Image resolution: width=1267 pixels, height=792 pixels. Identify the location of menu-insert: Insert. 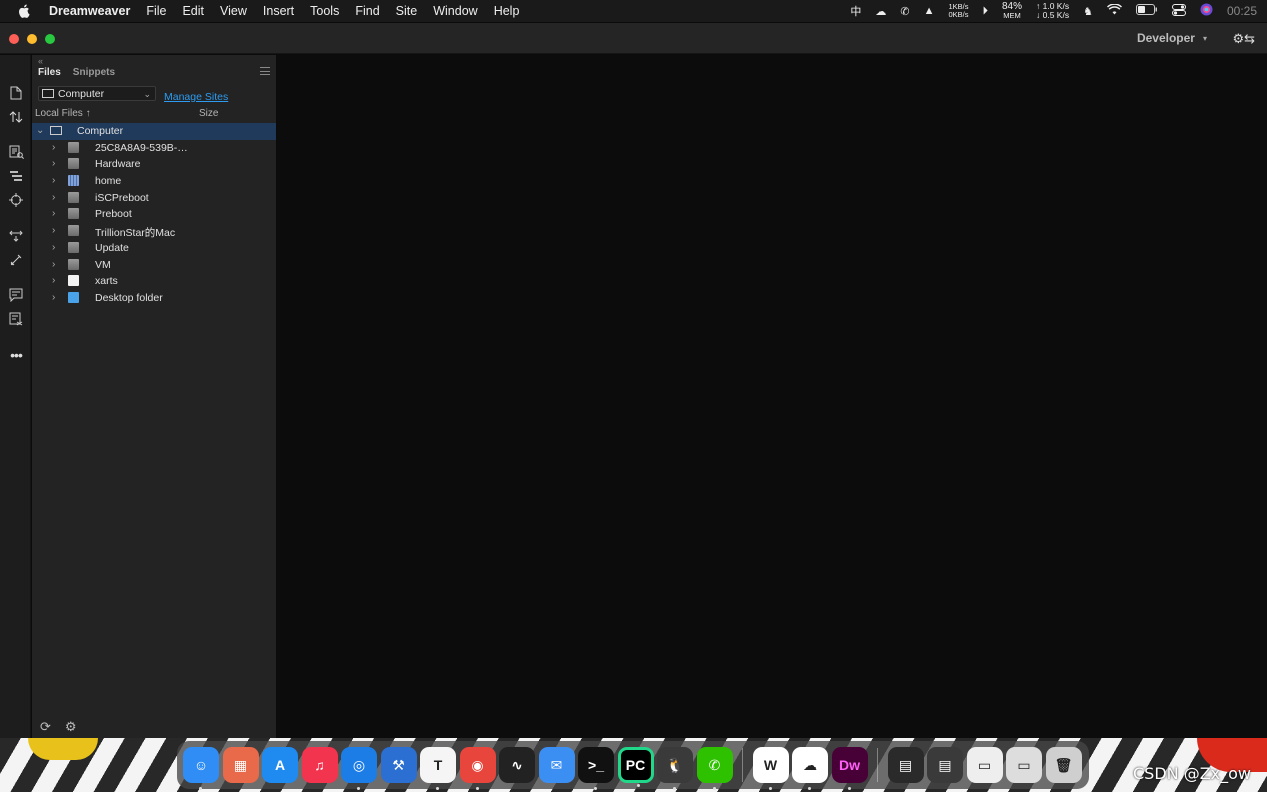
(278, 11).